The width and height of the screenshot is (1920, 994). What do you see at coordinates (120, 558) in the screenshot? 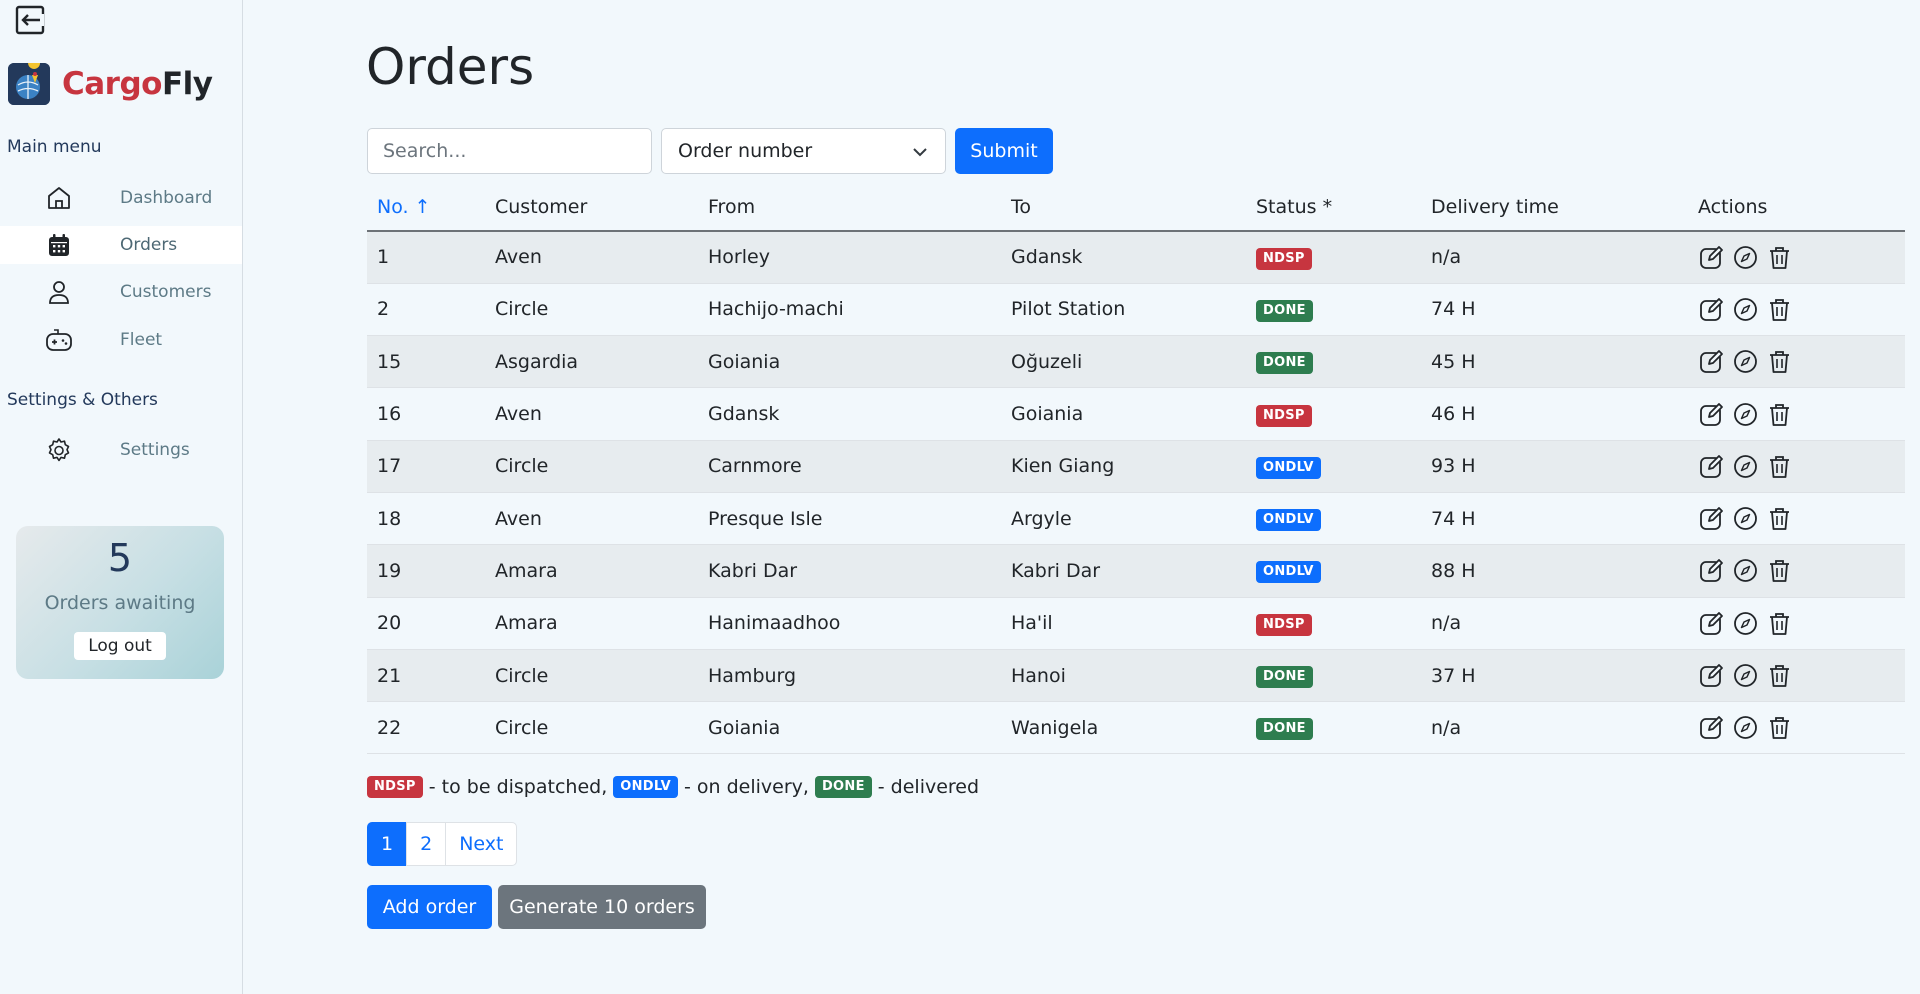
I see `orders-awaiting-count: 5` at bounding box center [120, 558].